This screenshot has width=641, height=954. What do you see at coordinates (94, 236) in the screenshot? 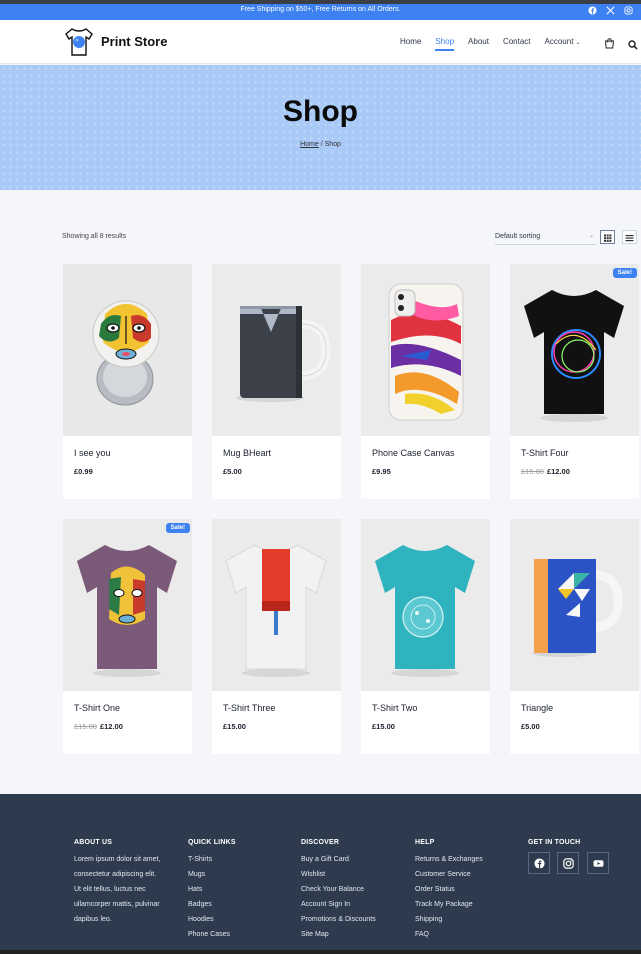
I see `result-count: Showing all 8 results` at bounding box center [94, 236].